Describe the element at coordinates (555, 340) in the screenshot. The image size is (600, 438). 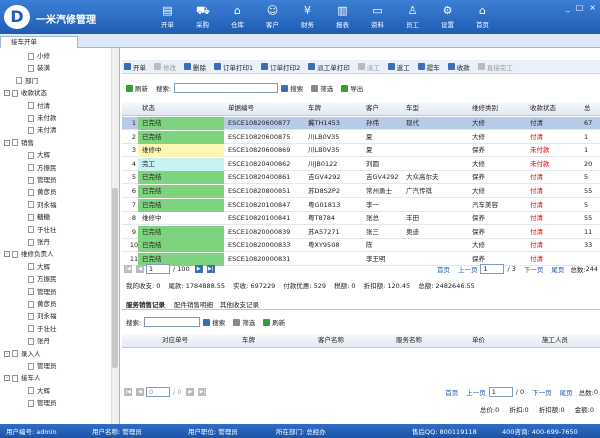
I see `detail-column-header: 施工人员` at that location.